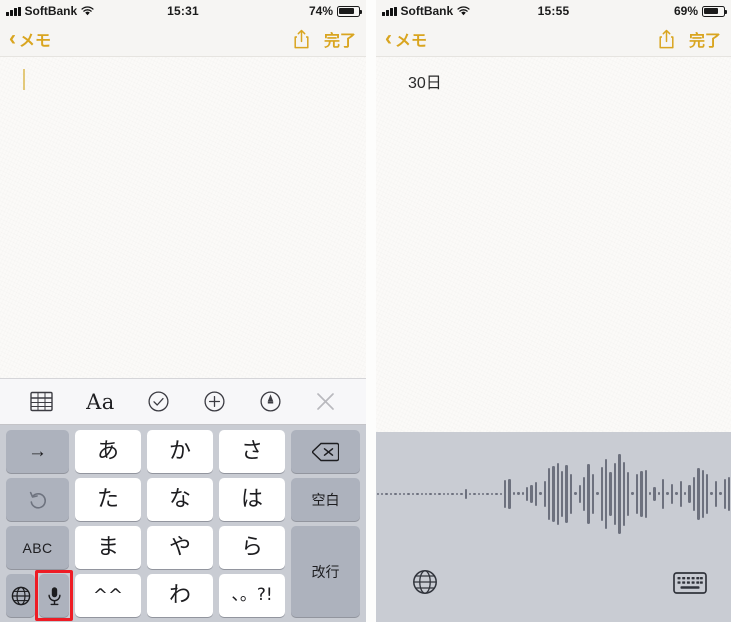  I want to click on key-label: わ, so click(179, 595).